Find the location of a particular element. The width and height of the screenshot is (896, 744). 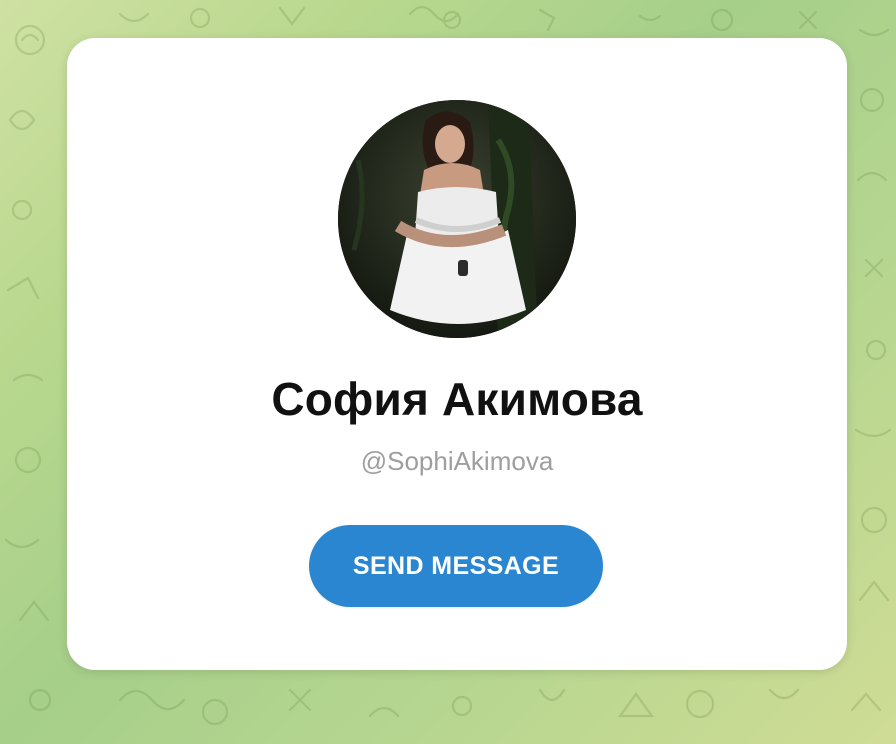

profile-username: @SophiAkimova is located at coordinates (457, 461).